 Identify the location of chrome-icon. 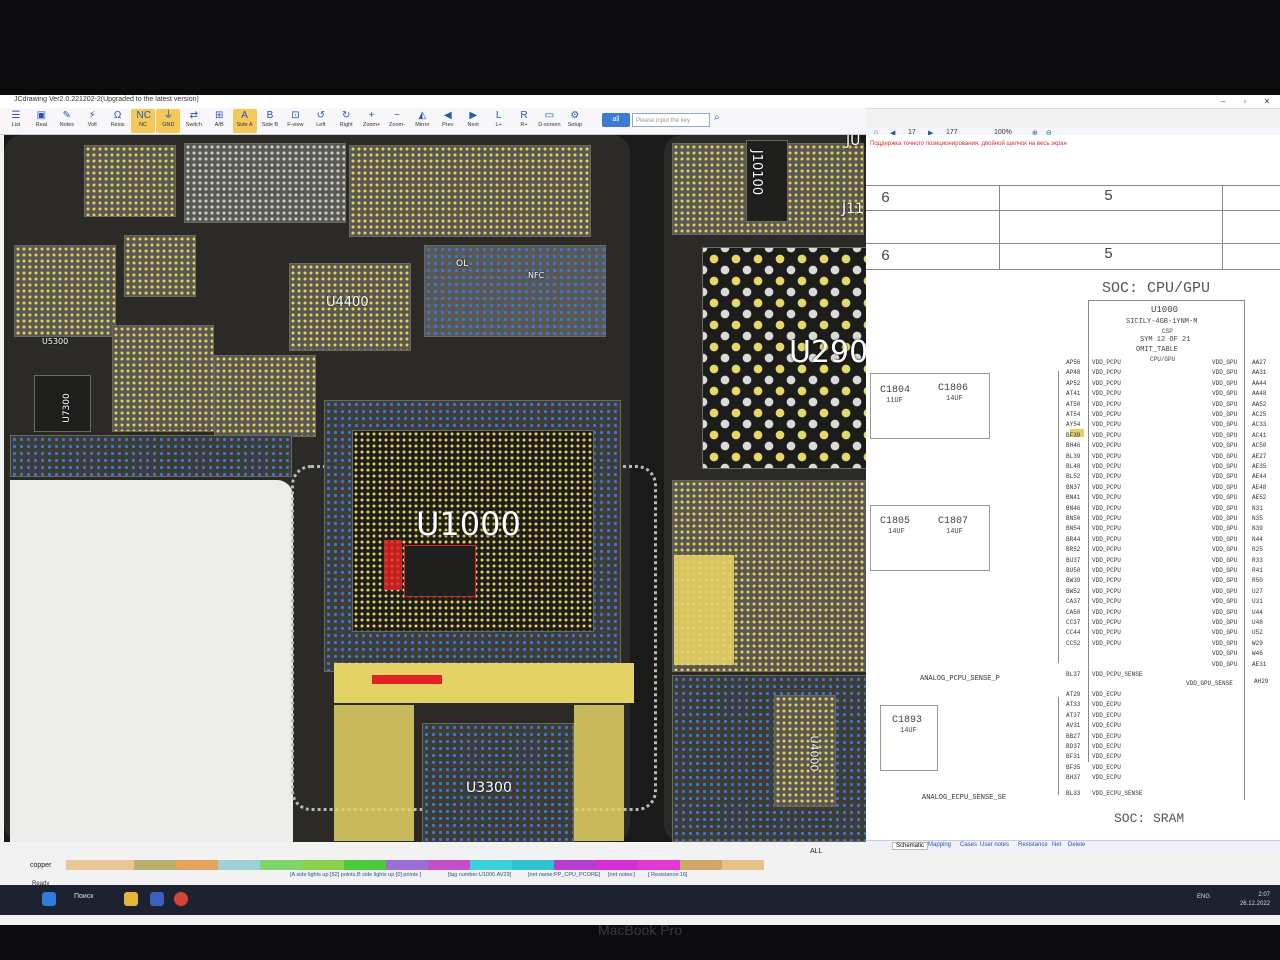
(181, 899).